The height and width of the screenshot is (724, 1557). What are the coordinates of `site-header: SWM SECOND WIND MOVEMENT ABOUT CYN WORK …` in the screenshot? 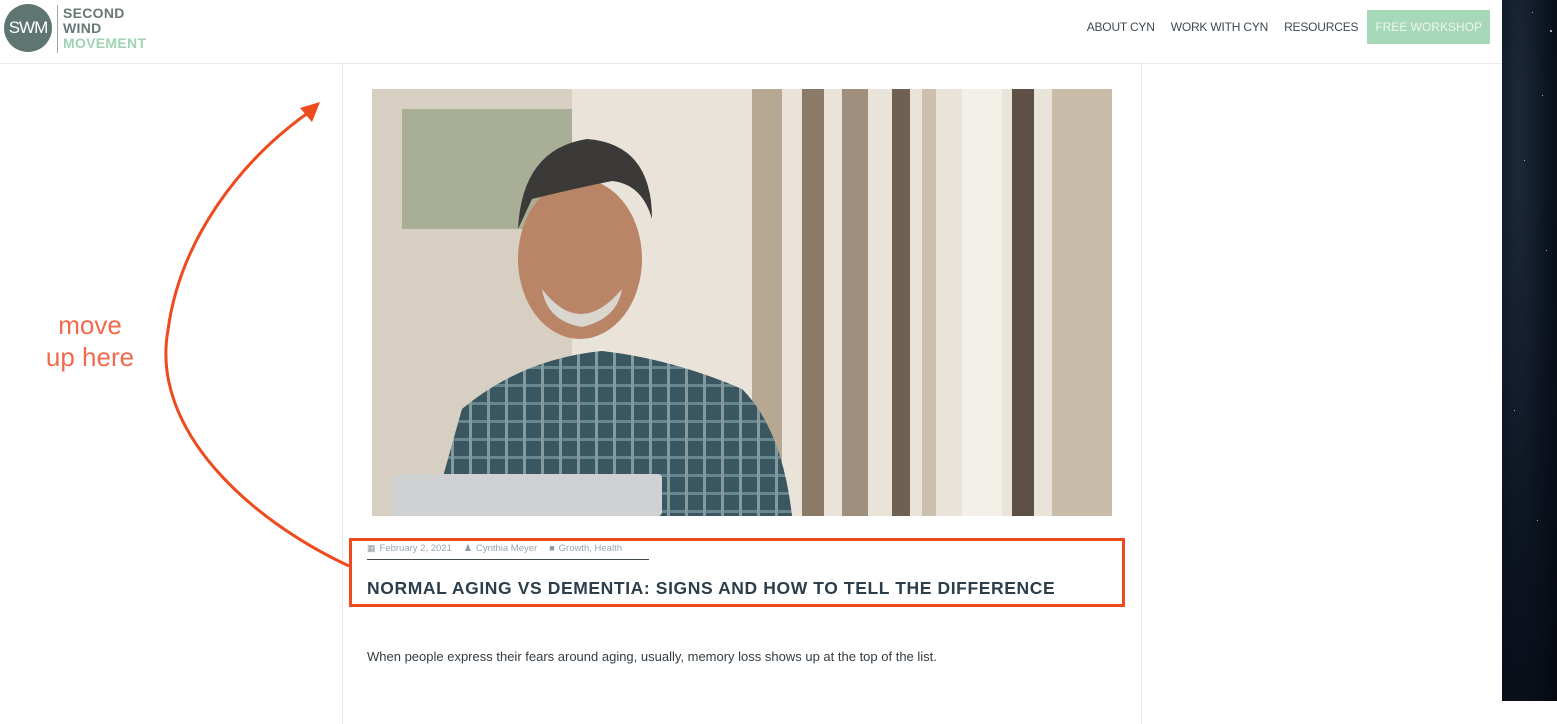 It's located at (751, 32).